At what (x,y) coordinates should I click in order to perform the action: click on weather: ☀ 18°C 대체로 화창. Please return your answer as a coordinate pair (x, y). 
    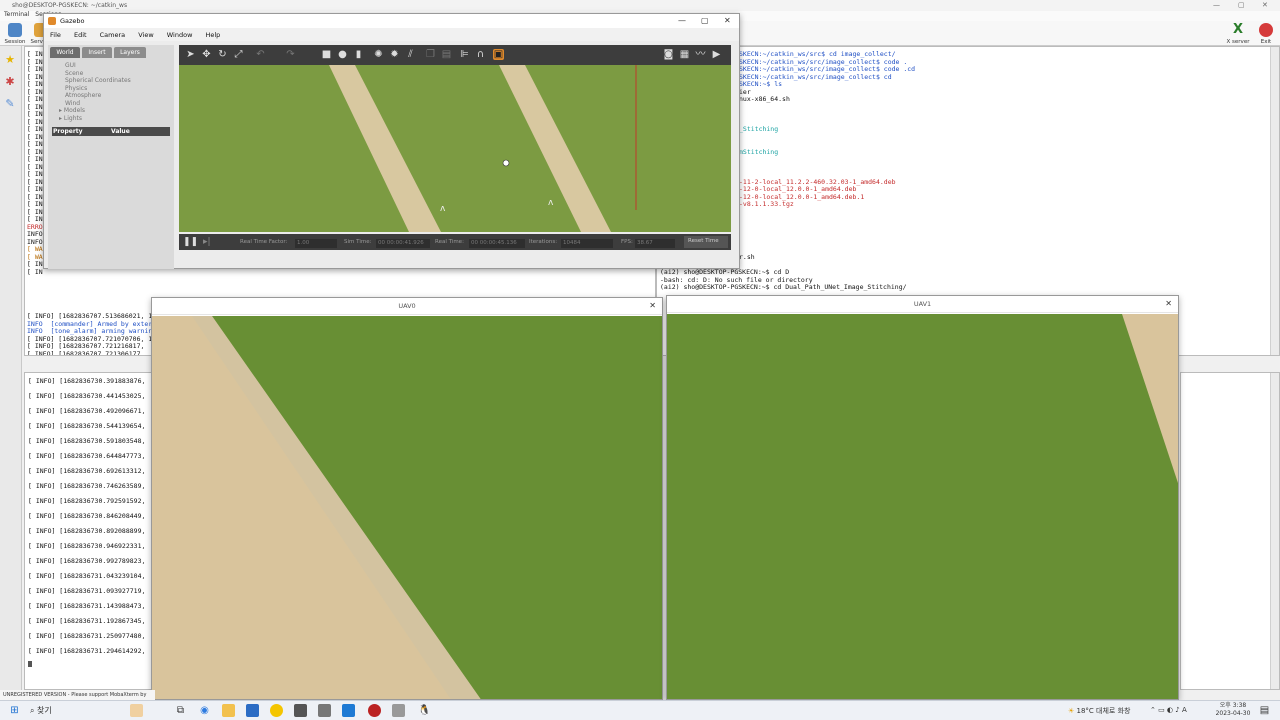
    Looking at the image, I should click on (1099, 711).